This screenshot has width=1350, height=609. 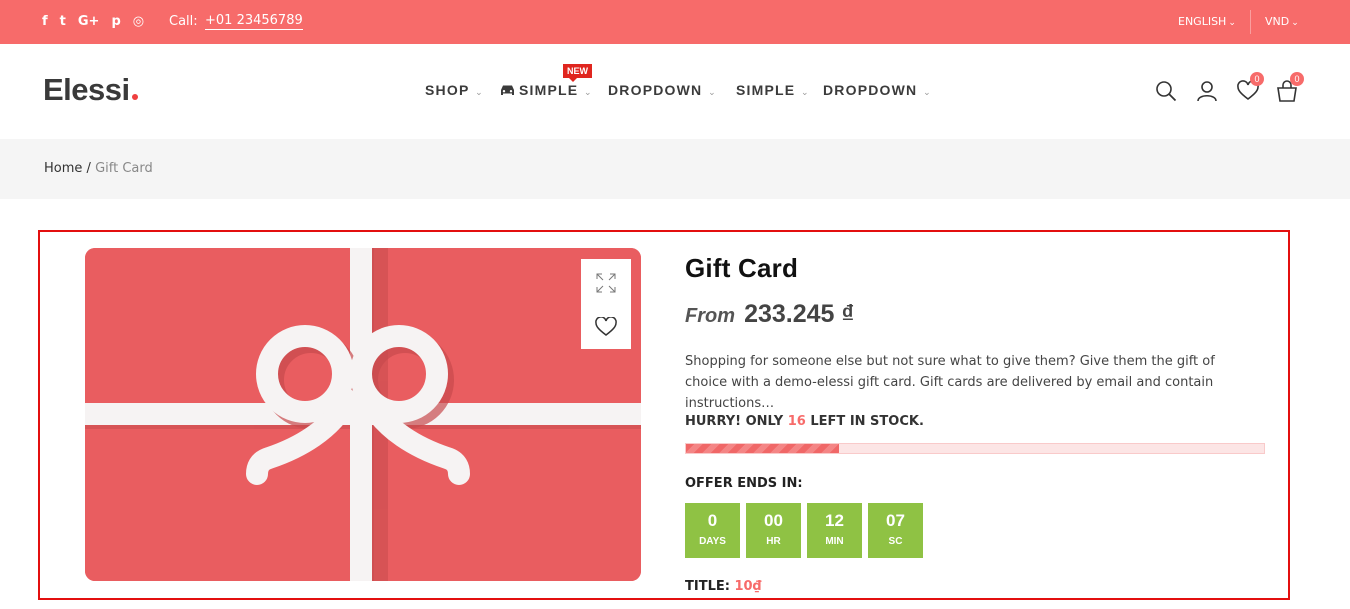 What do you see at coordinates (1250, 22) in the screenshot?
I see `divider` at bounding box center [1250, 22].